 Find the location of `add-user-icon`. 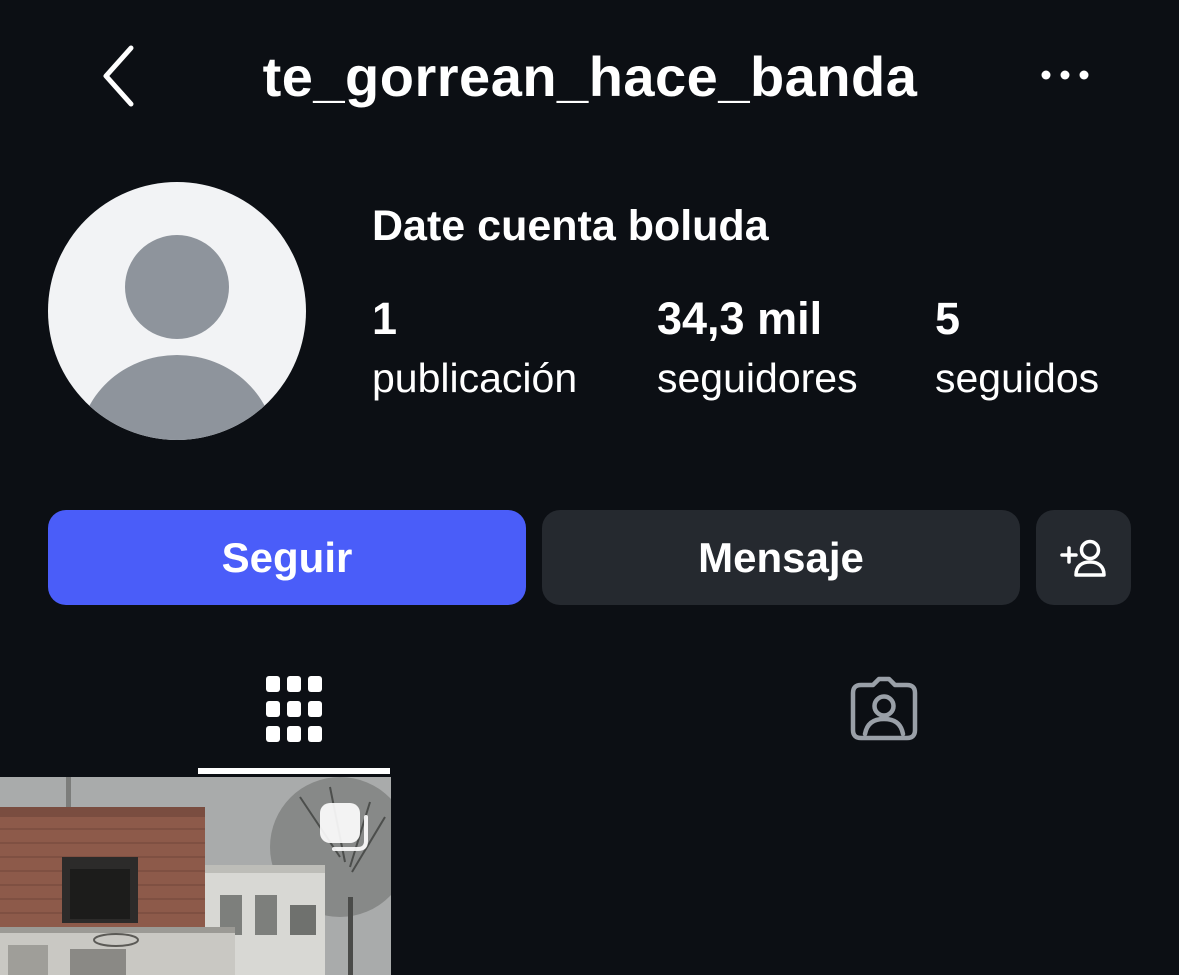

add-user-icon is located at coordinates (1082, 558).